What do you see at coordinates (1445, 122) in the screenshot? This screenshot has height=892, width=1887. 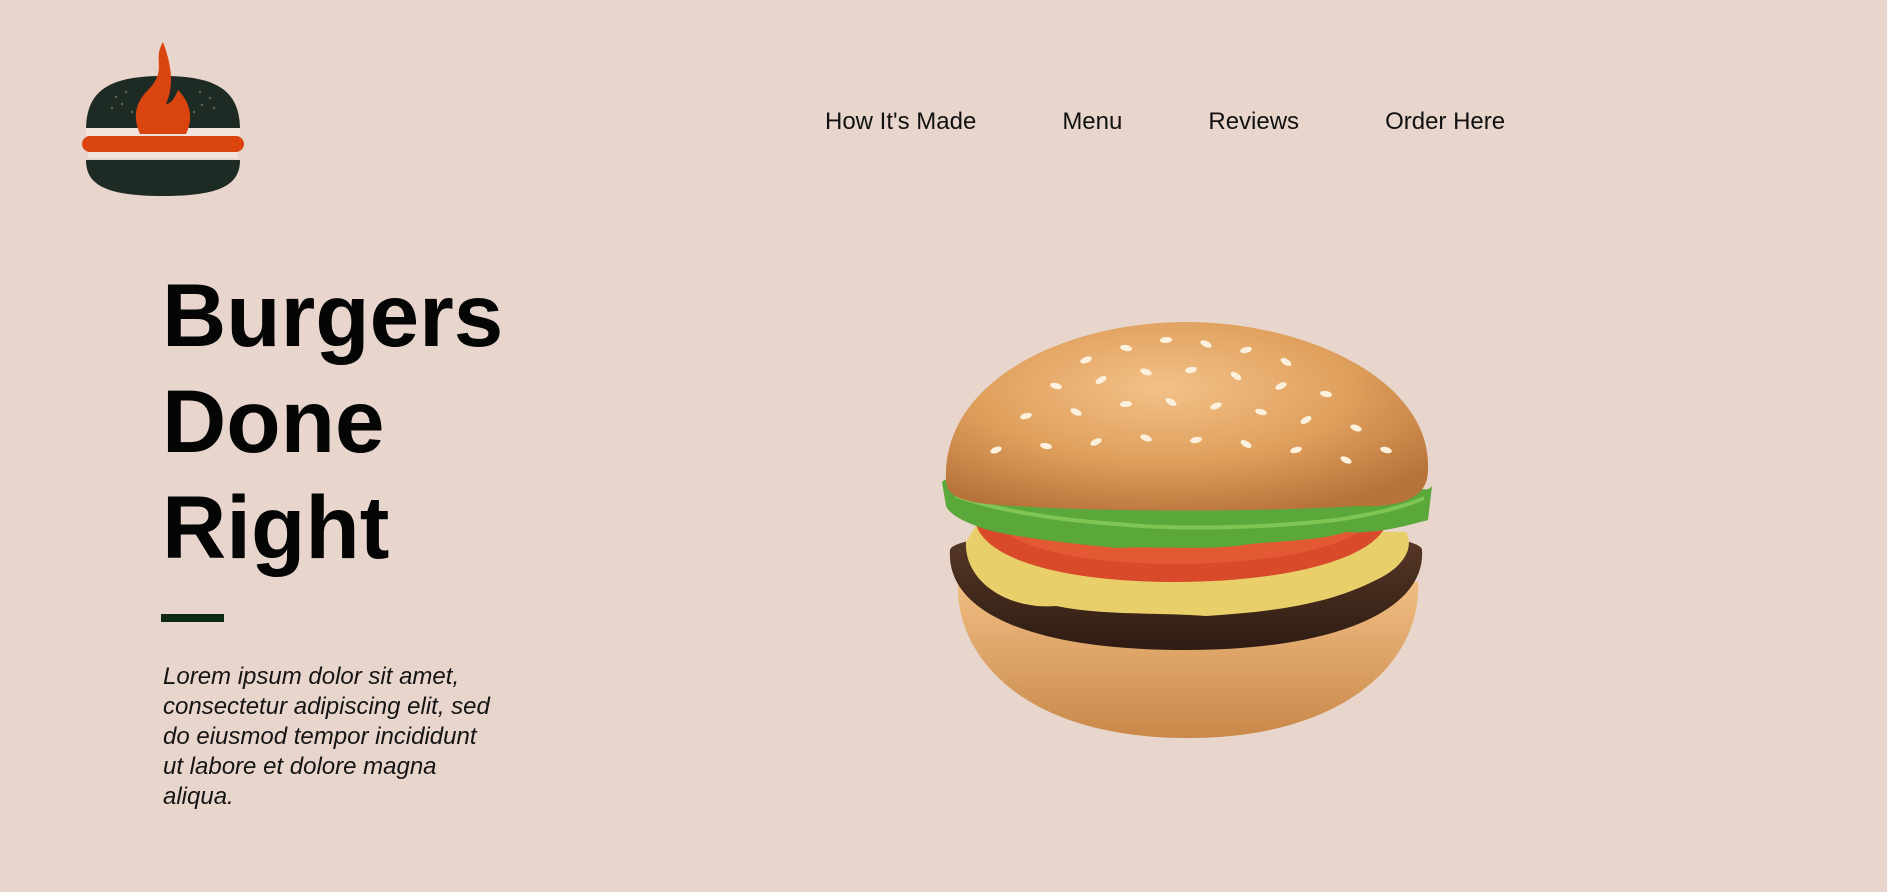 I see `nav-link-order-here: Order Here` at bounding box center [1445, 122].